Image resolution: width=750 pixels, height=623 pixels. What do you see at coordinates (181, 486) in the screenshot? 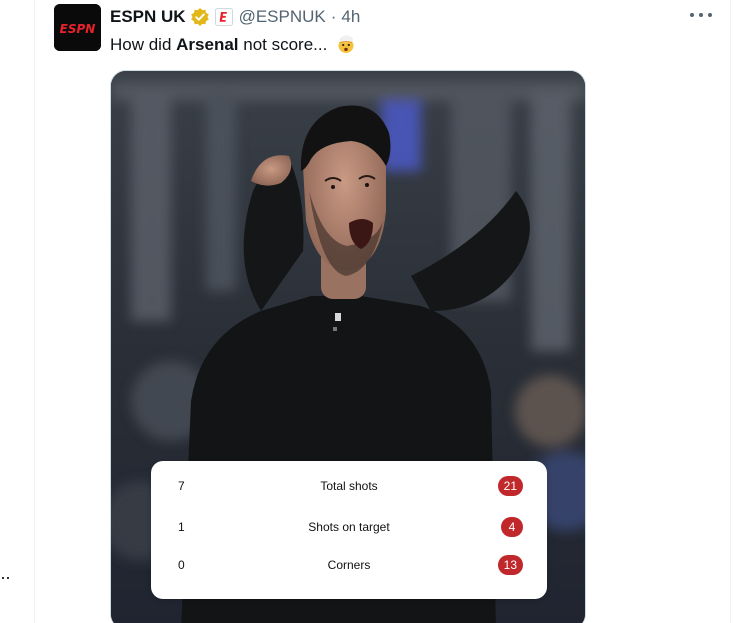
I see `stat-home-value: 7` at bounding box center [181, 486].